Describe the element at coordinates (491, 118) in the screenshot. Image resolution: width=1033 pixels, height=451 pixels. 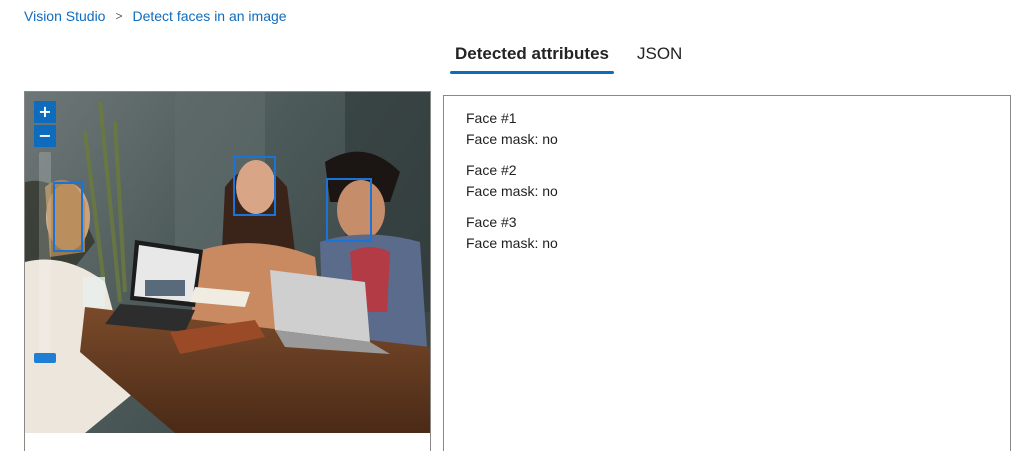
I see `face-title: Face #1` at that location.